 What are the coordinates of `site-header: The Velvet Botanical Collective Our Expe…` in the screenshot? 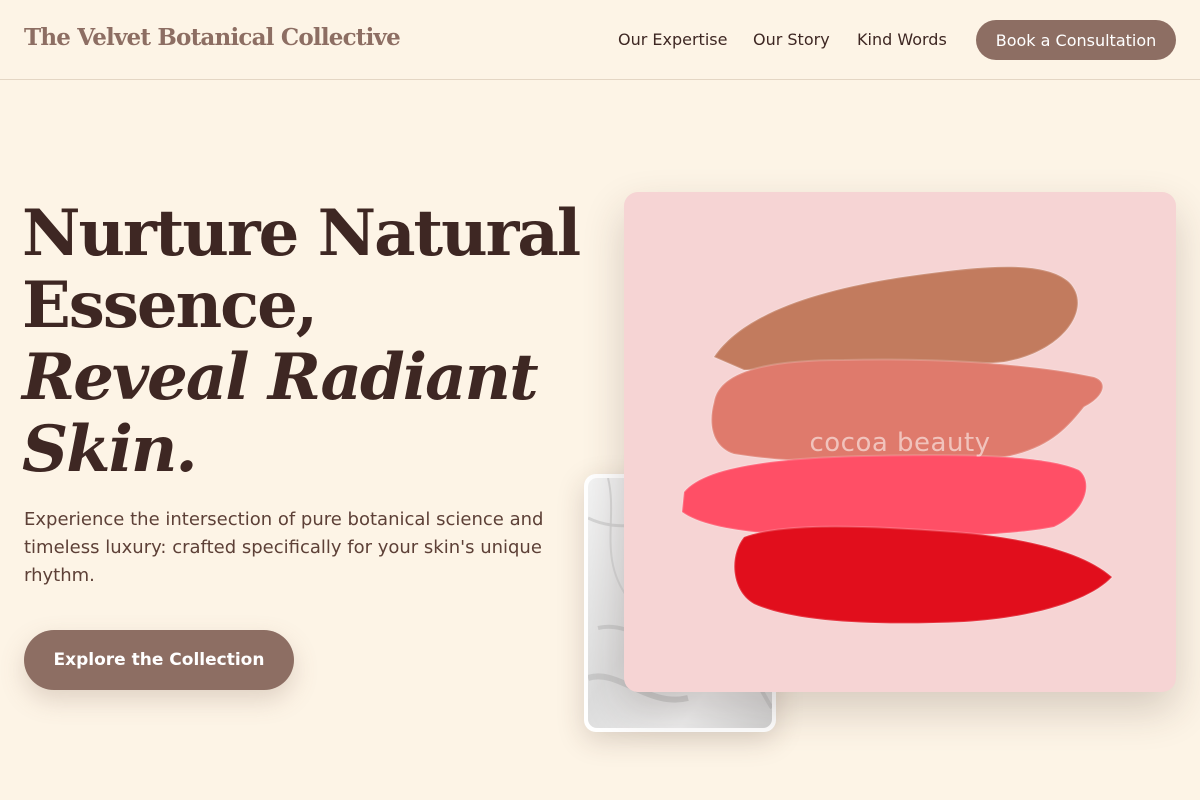 It's located at (600, 40).